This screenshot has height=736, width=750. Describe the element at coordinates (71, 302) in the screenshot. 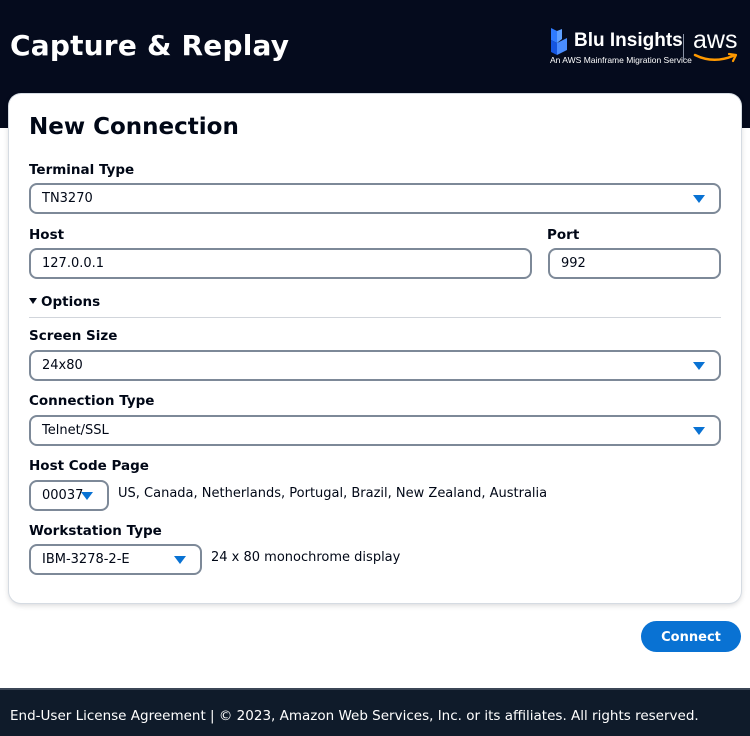

I see `options-label: Options` at that location.